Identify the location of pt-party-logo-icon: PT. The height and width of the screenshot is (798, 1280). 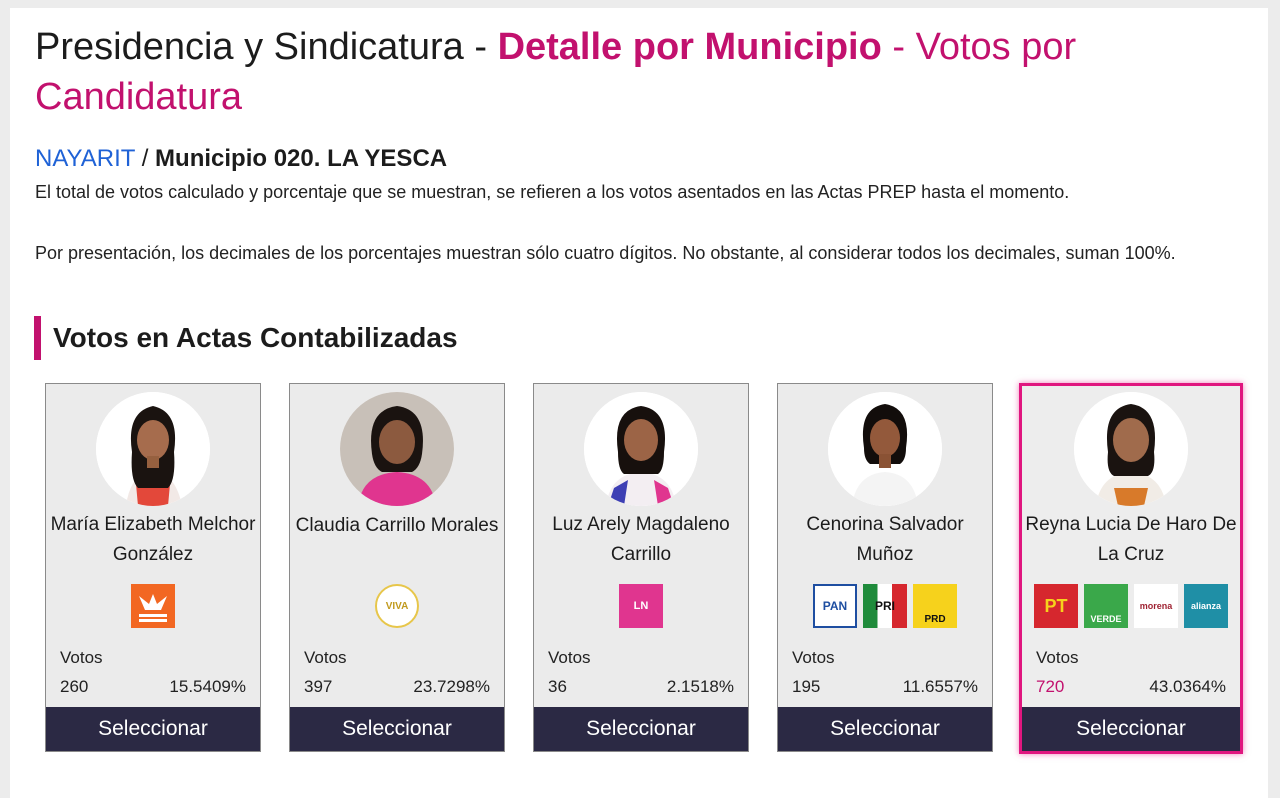
(1056, 606).